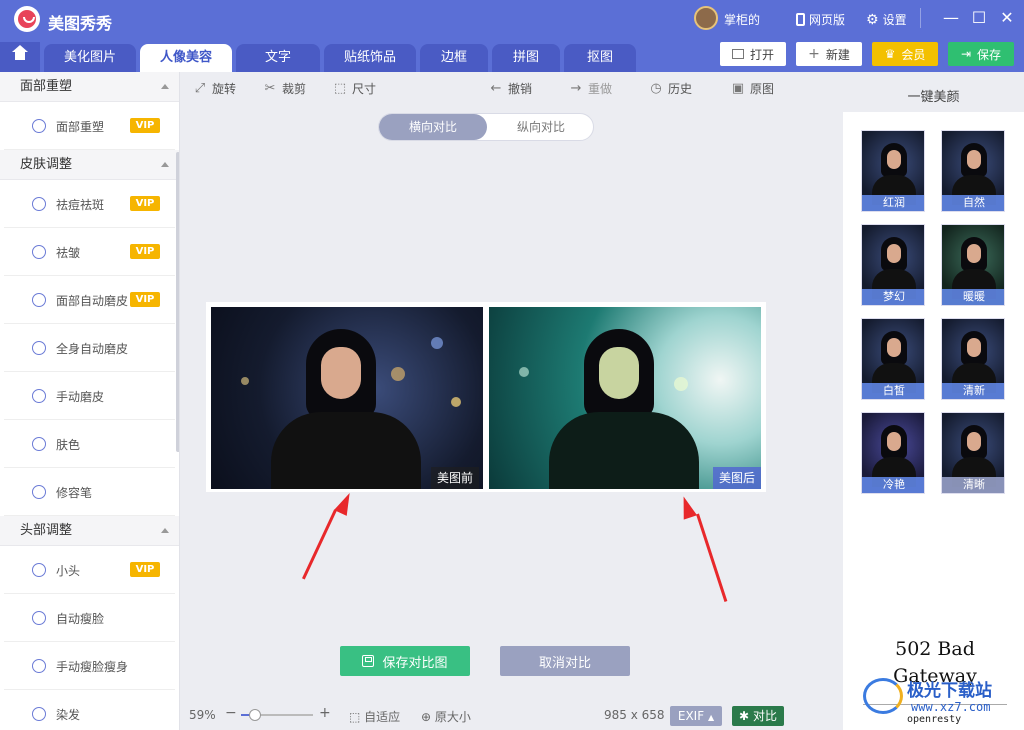  I want to click on zoom-out-button: −, so click(231, 713).